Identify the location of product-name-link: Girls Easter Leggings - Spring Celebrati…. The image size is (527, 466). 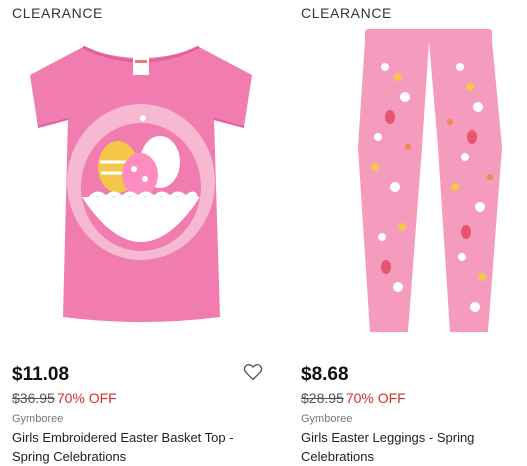
(412, 447).